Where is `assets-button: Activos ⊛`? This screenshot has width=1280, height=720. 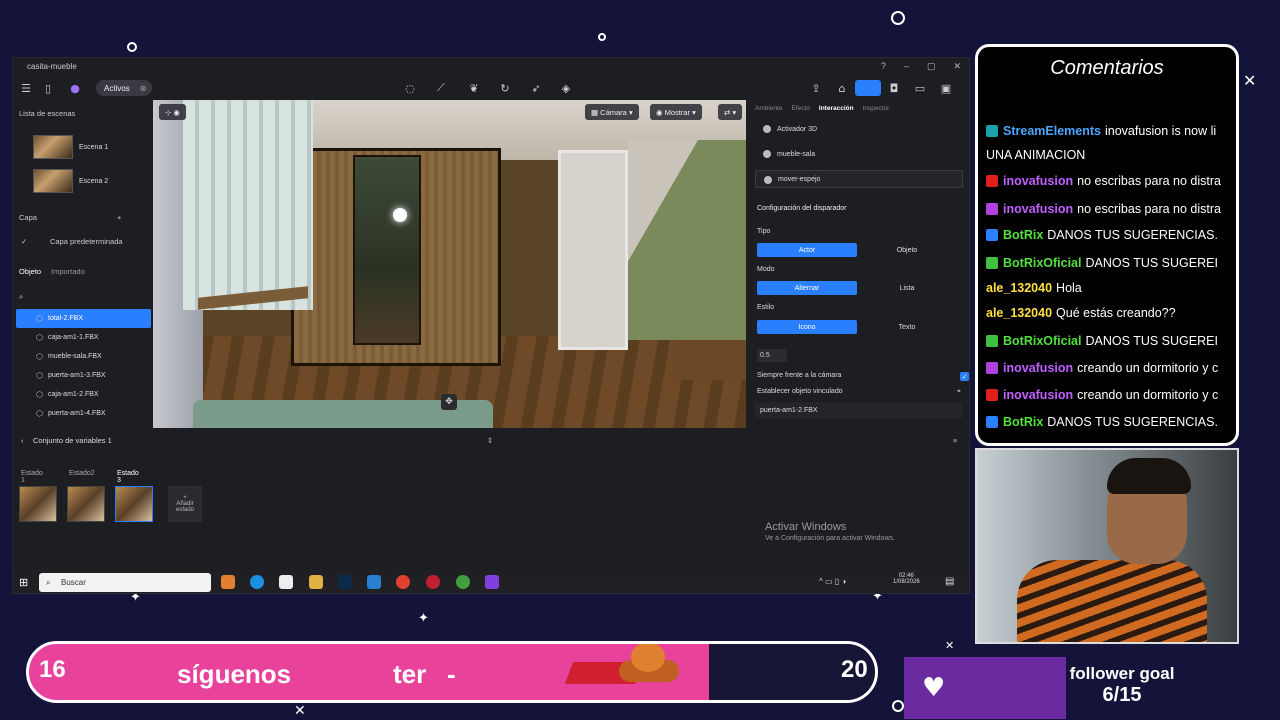
assets-button: Activos ⊛ is located at coordinates (124, 88).